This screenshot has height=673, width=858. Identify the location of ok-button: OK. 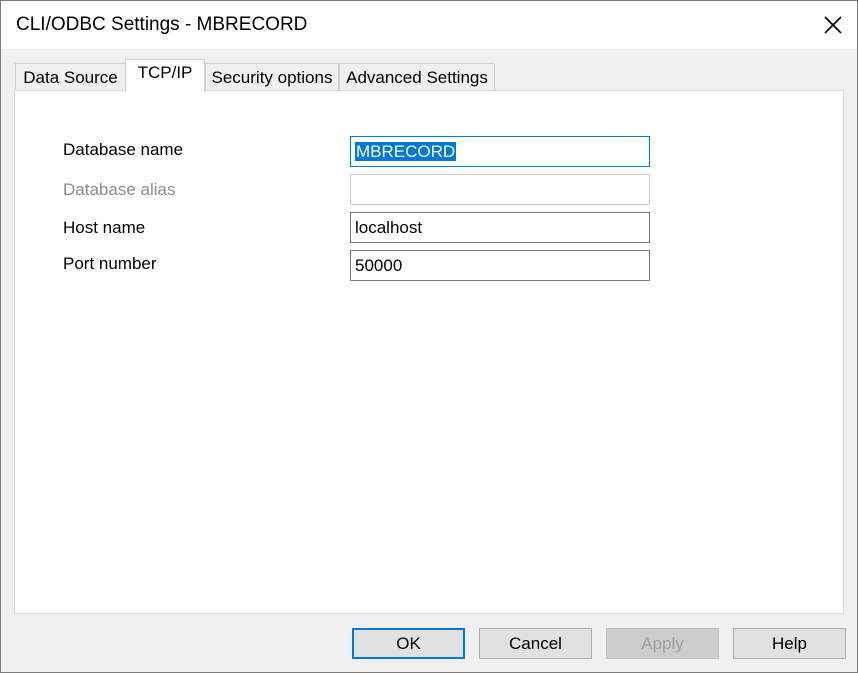
(408, 643).